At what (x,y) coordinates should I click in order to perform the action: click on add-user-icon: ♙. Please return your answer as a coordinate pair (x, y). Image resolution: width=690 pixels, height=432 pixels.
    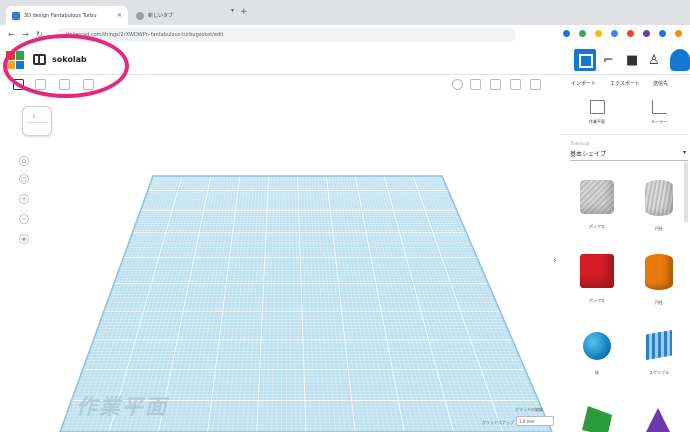
    Looking at the image, I should click on (654, 60).